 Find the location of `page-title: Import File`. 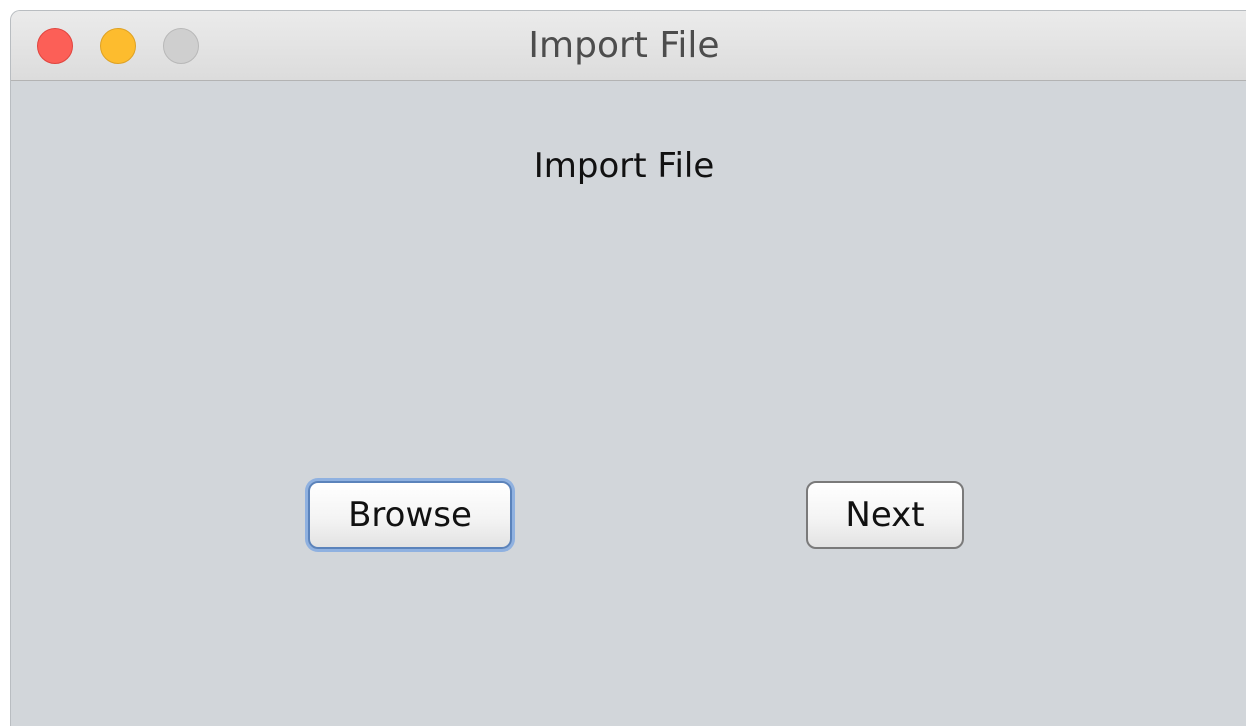

page-title: Import File is located at coordinates (624, 166).